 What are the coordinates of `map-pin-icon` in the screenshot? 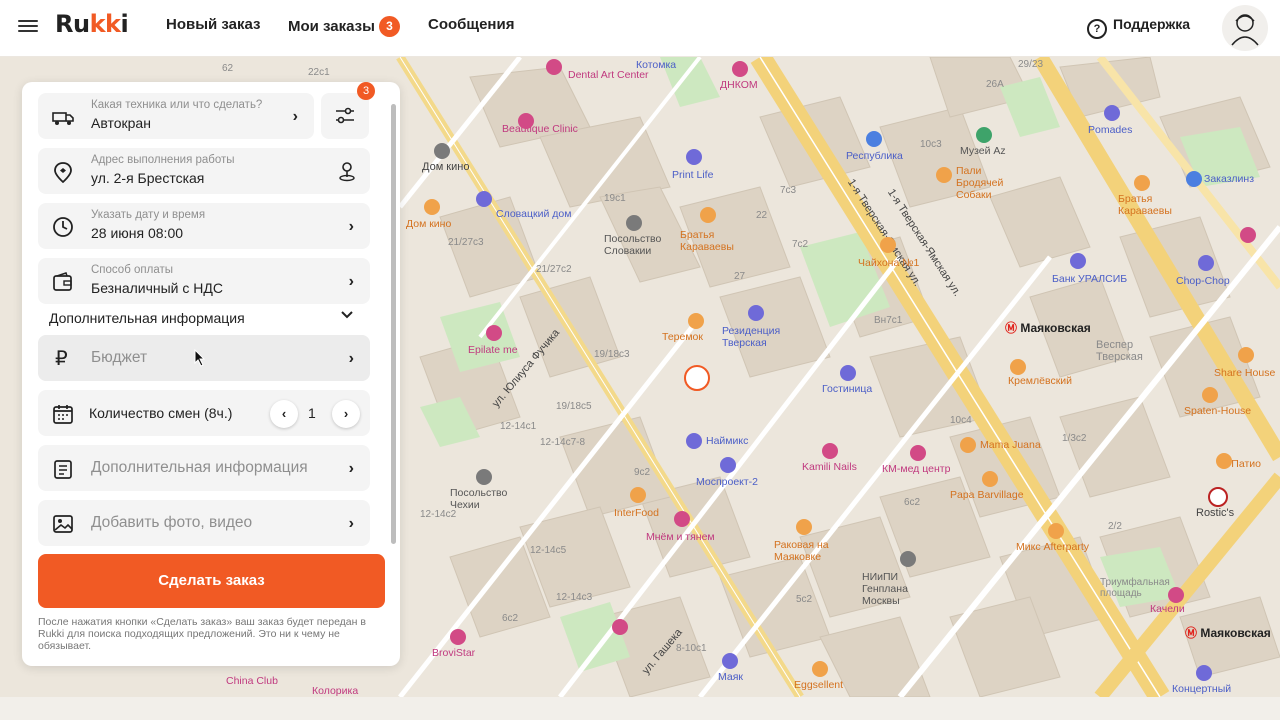 It's located at (347, 171).